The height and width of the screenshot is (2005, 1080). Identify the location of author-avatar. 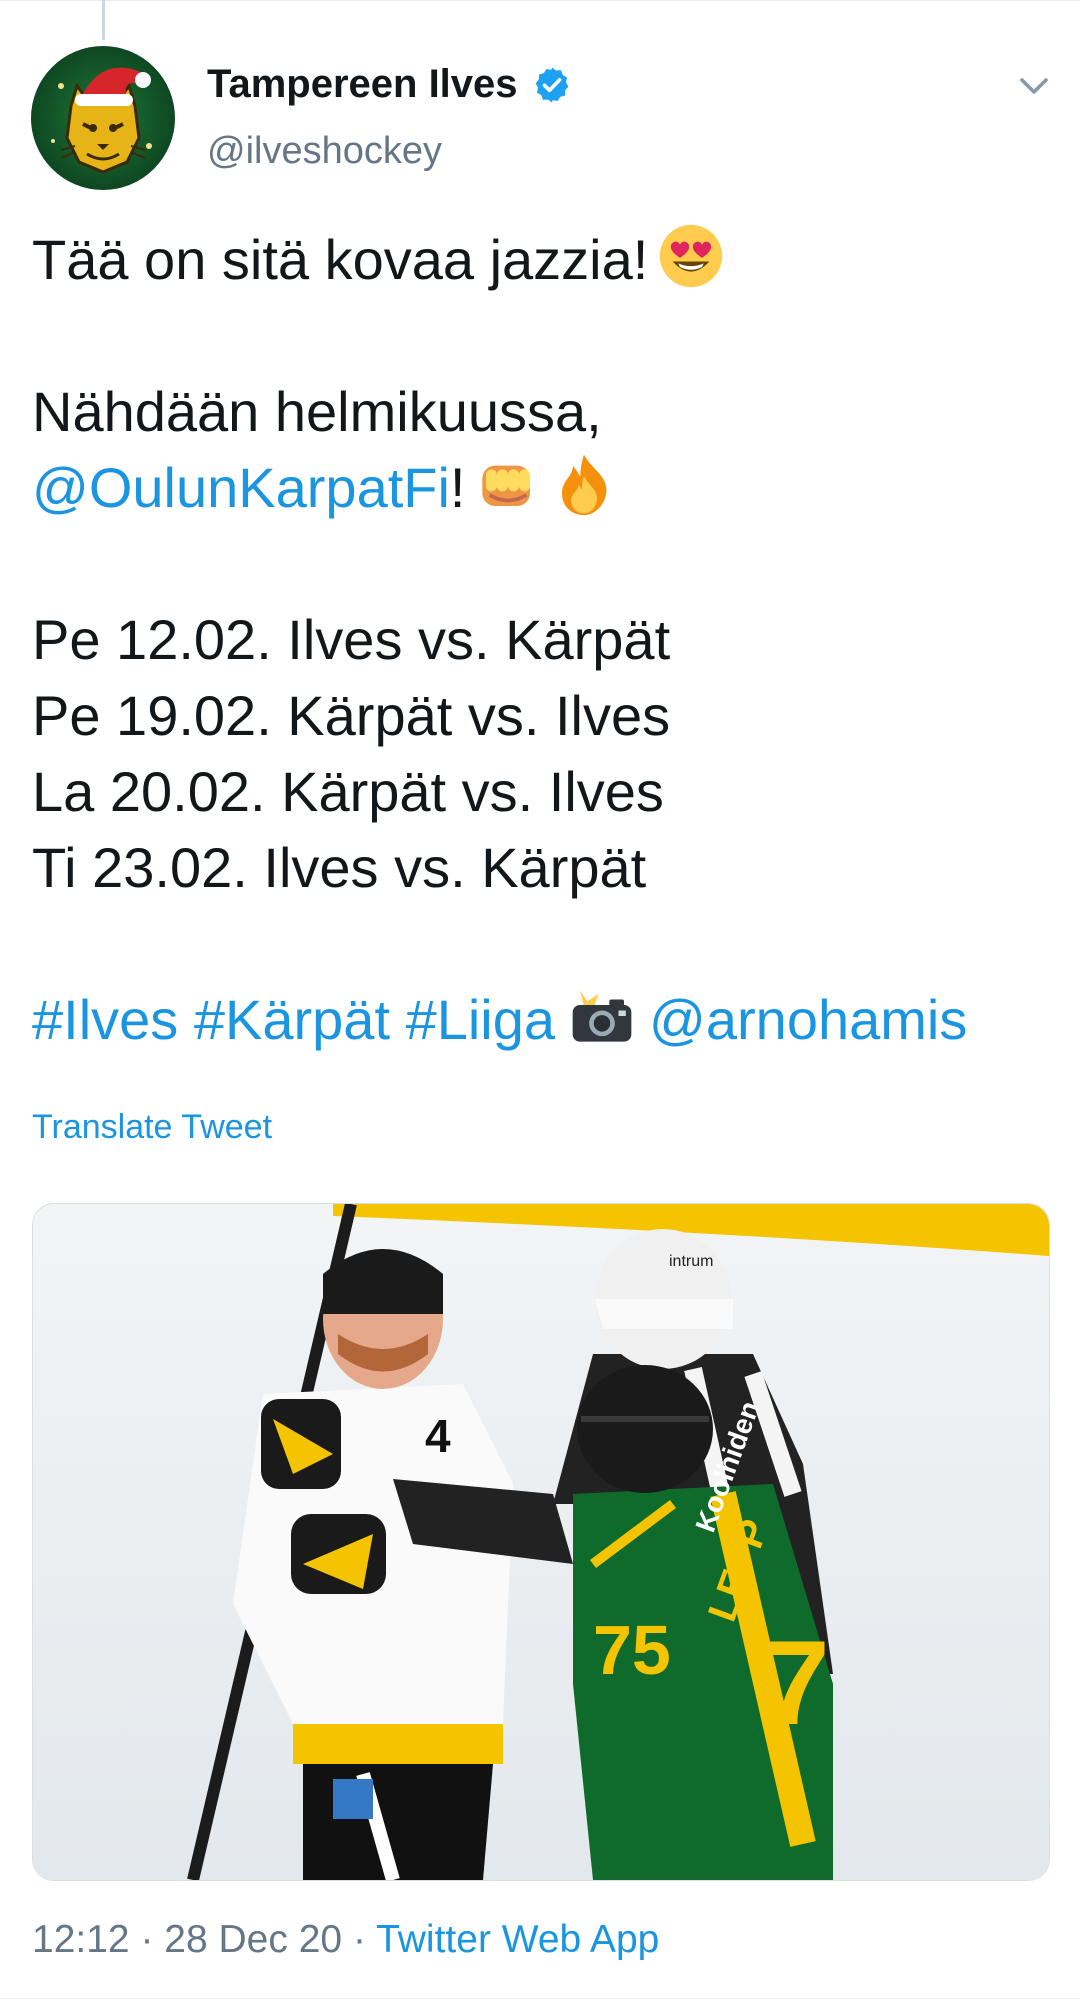
(103, 118).